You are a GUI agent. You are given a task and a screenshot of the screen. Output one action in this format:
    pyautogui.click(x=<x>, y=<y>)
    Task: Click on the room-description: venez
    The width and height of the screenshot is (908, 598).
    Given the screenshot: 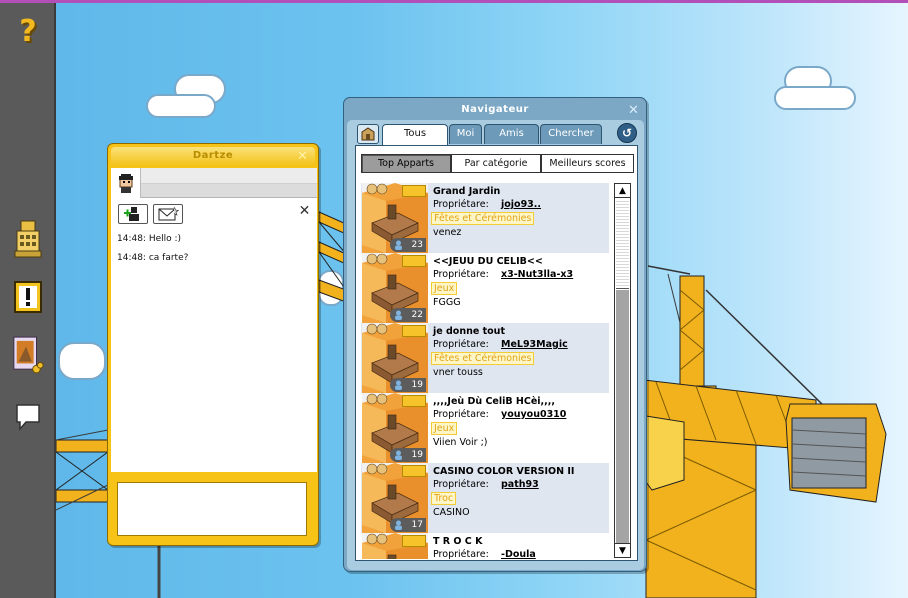 What is the action you would take?
    pyautogui.click(x=447, y=232)
    